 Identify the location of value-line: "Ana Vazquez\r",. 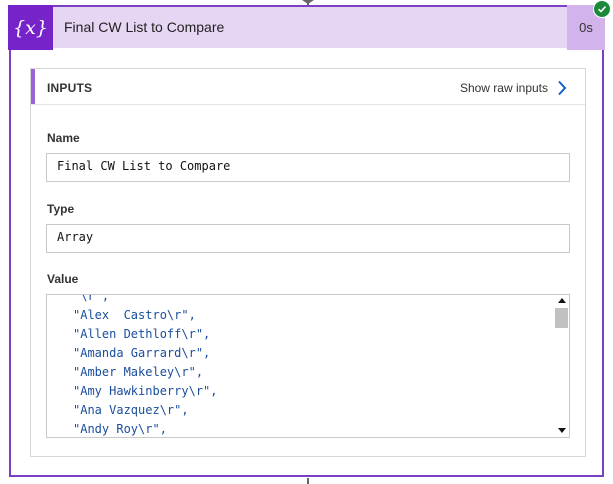
(131, 410).